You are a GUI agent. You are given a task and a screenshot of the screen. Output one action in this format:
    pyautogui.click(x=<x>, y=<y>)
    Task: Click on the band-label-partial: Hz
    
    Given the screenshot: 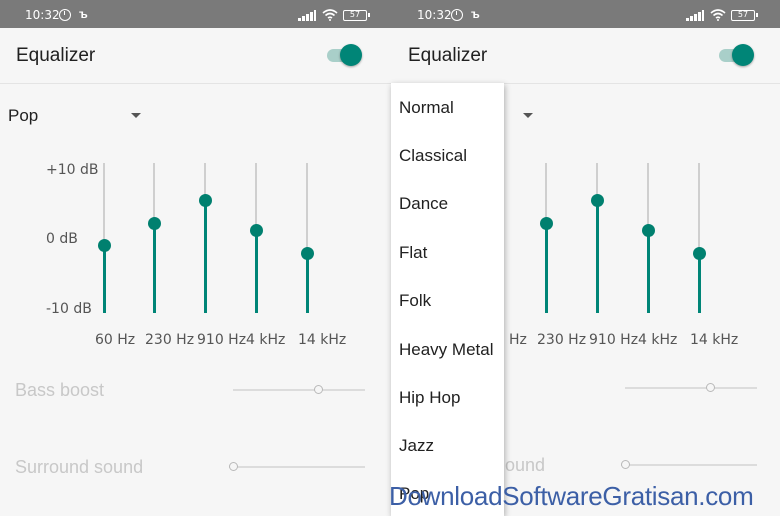 What is the action you would take?
    pyautogui.click(x=518, y=340)
    